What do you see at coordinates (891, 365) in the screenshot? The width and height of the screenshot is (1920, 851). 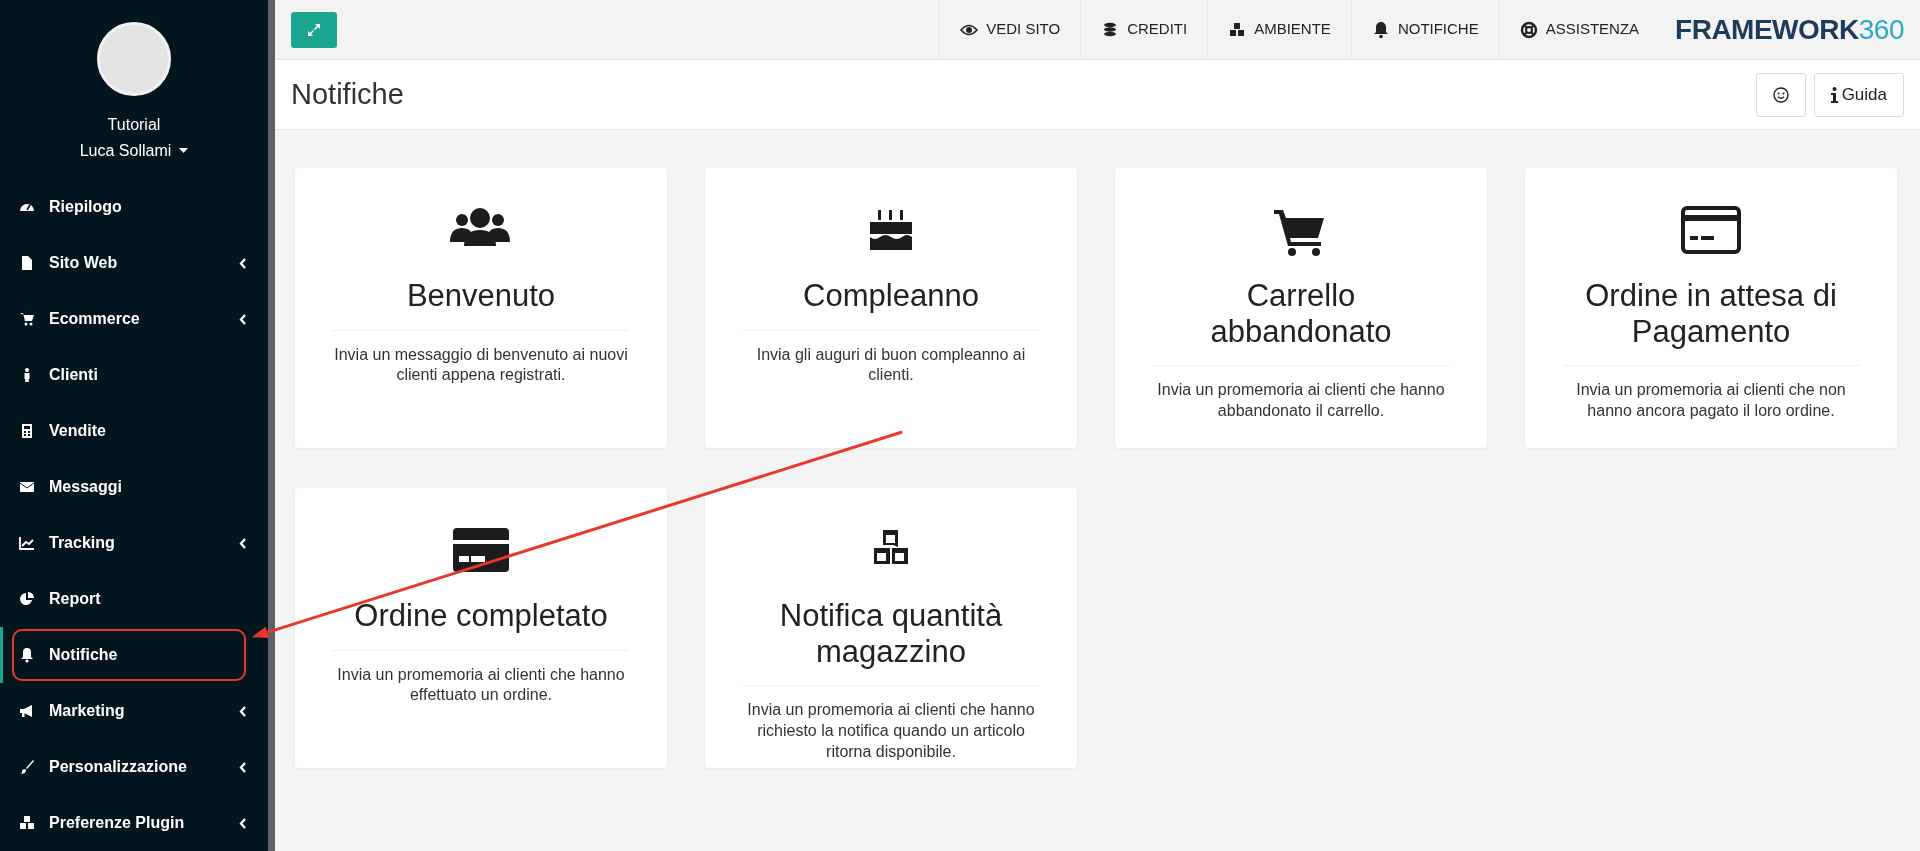 I see `card-description: Invia gli auguri di buon compleanno ai clienti.` at bounding box center [891, 365].